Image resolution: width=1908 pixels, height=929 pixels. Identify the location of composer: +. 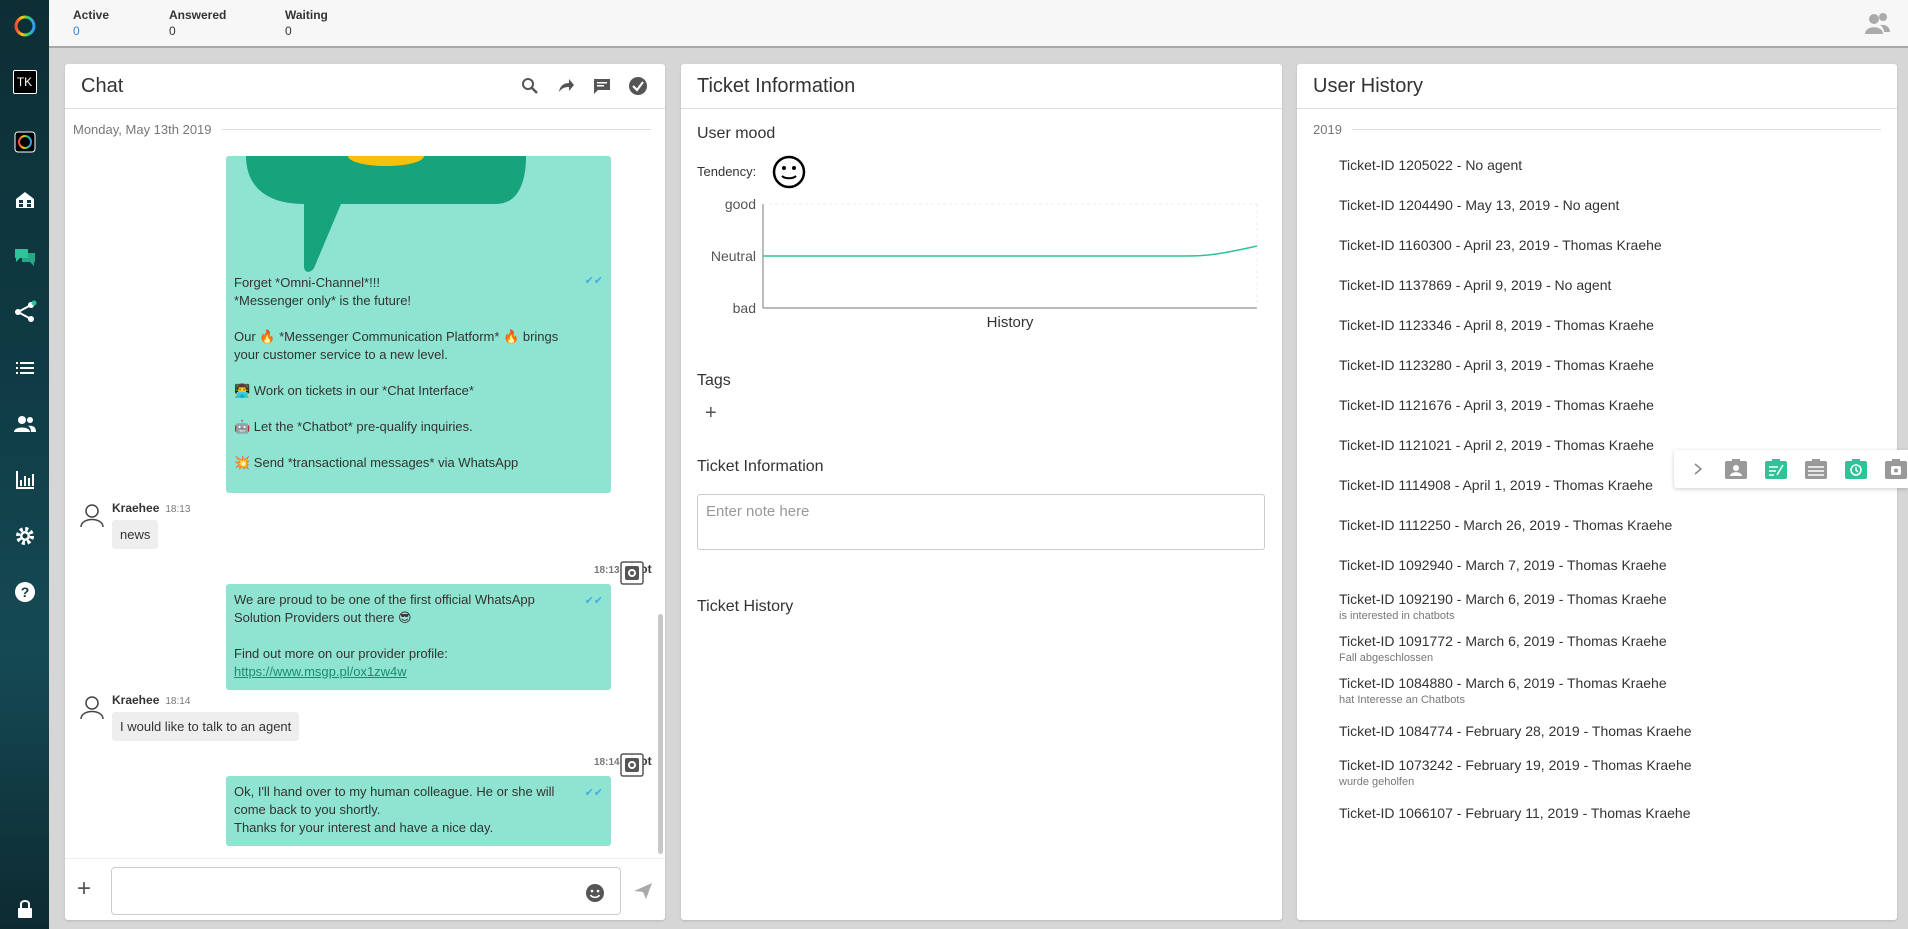
(365, 889).